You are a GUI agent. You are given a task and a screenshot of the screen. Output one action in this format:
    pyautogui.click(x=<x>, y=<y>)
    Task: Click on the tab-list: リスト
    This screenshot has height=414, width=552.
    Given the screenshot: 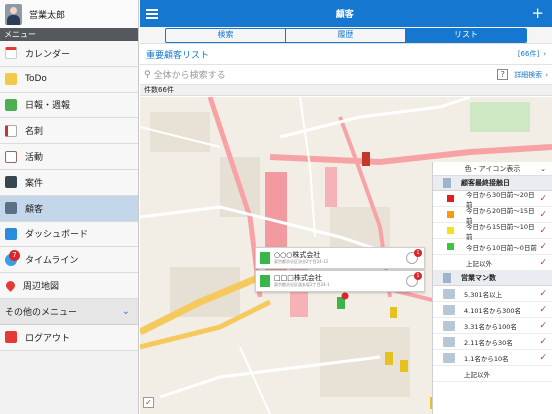 What is the action you would take?
    pyautogui.click(x=466, y=35)
    